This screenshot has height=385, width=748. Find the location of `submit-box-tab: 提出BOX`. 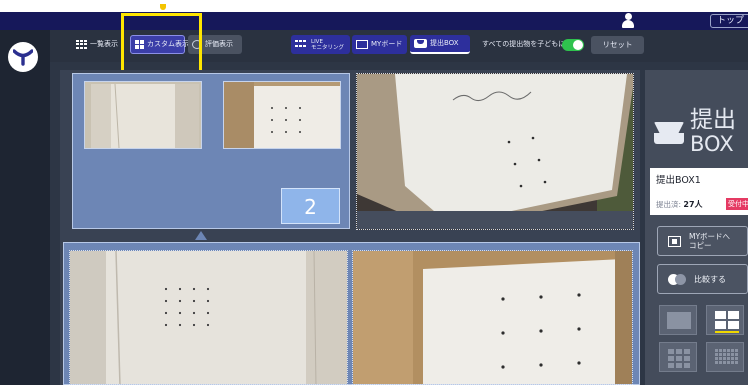

submit-box-tab: 提出BOX is located at coordinates (440, 44).